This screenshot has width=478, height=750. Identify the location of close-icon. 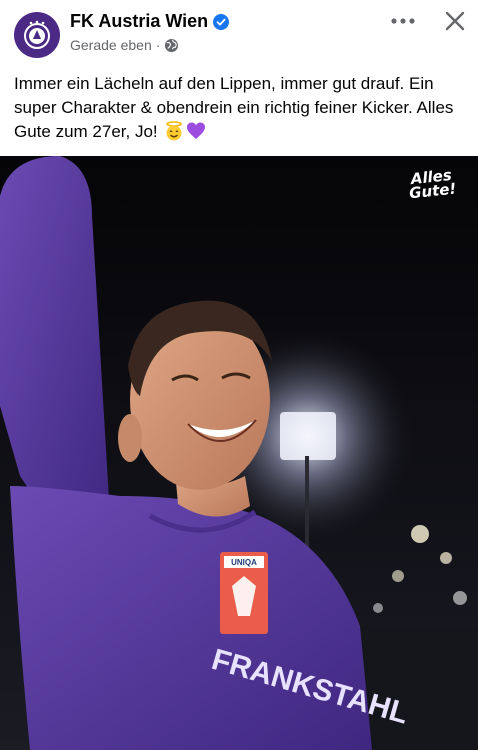
(455, 21).